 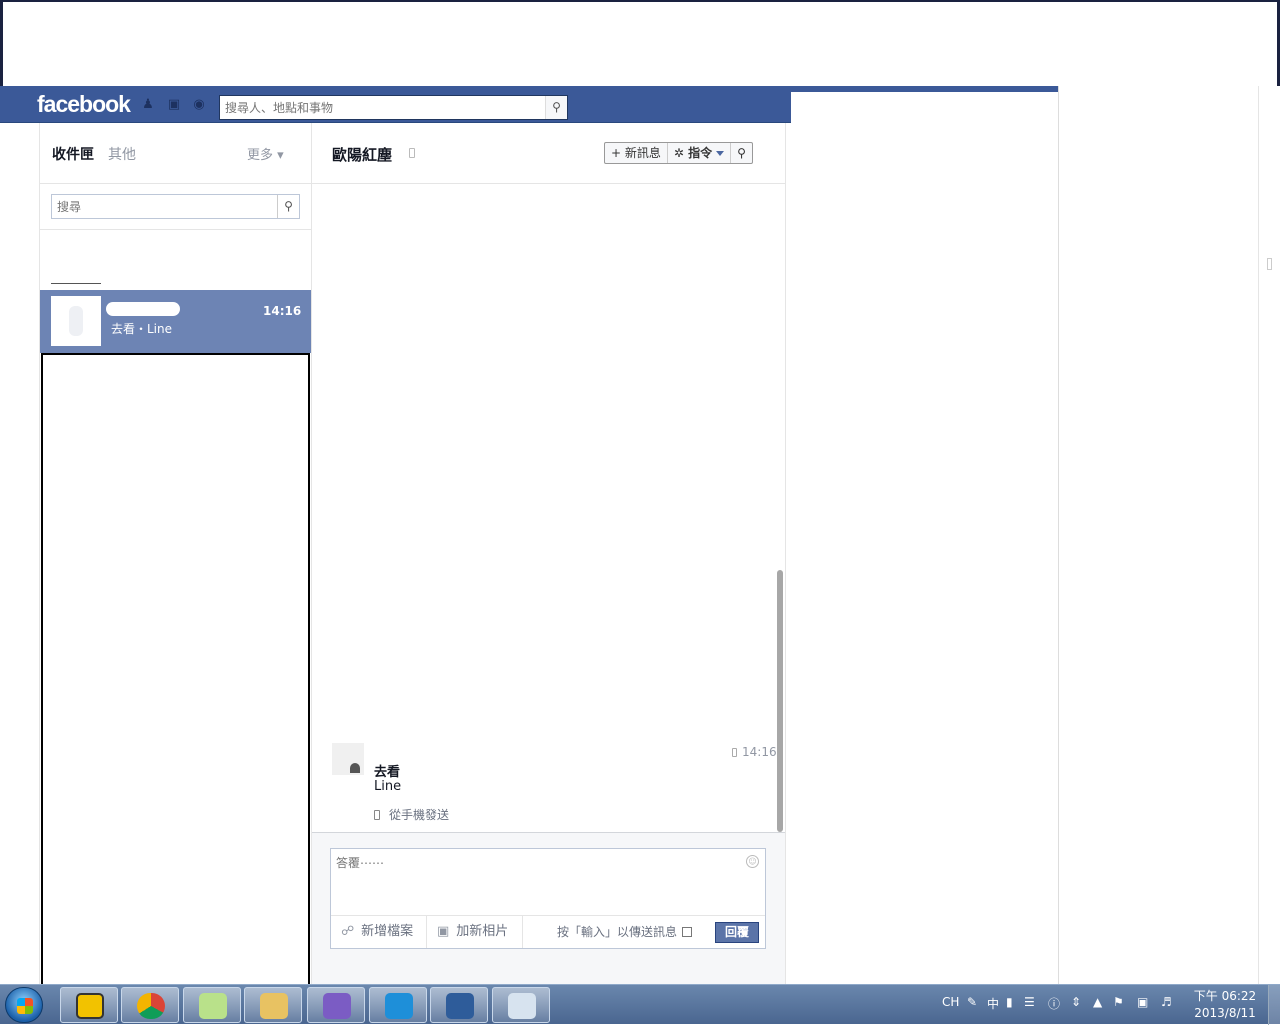 What do you see at coordinates (419, 815) in the screenshot?
I see `message-source-text: 從手機發送` at bounding box center [419, 815].